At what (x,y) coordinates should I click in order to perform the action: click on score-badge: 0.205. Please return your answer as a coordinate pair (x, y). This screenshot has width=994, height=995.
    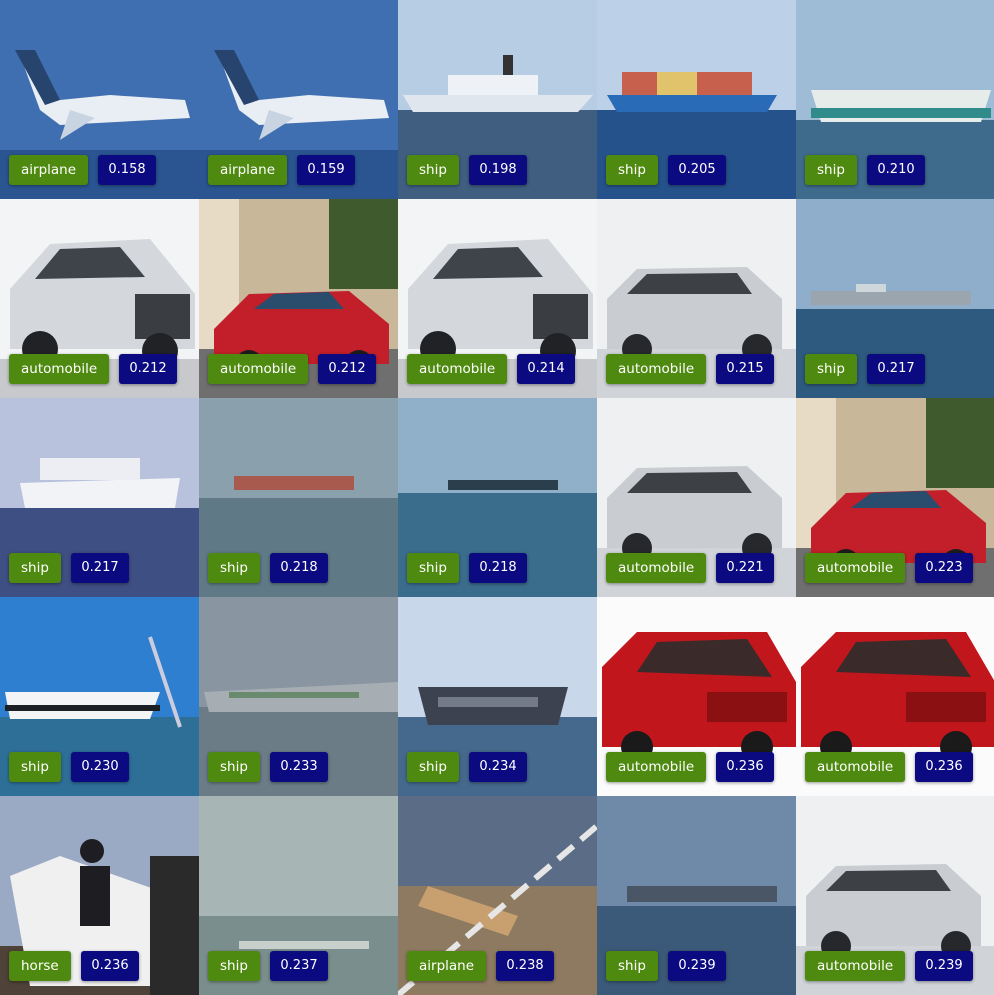
    Looking at the image, I should click on (697, 170).